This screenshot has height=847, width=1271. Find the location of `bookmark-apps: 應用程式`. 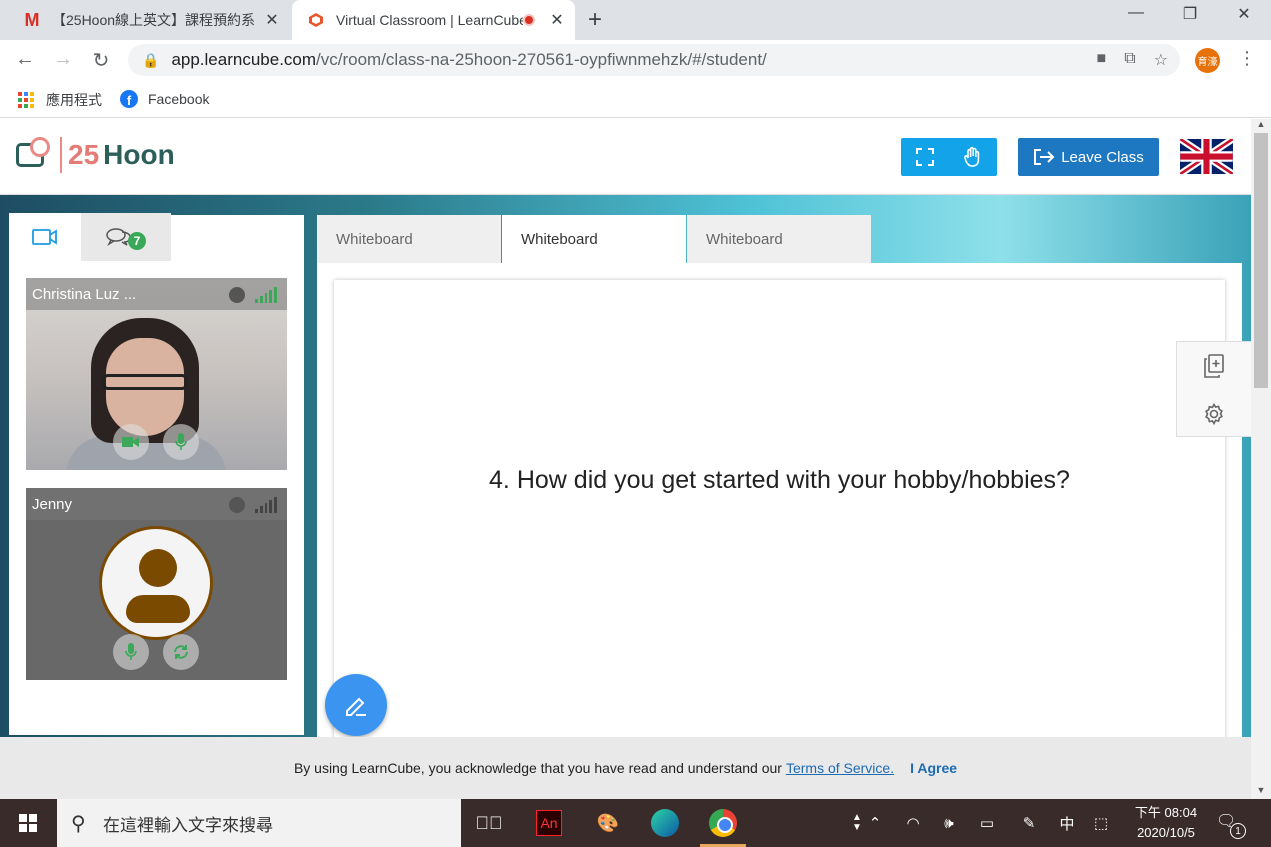

bookmark-apps: 應用程式 is located at coordinates (60, 100).